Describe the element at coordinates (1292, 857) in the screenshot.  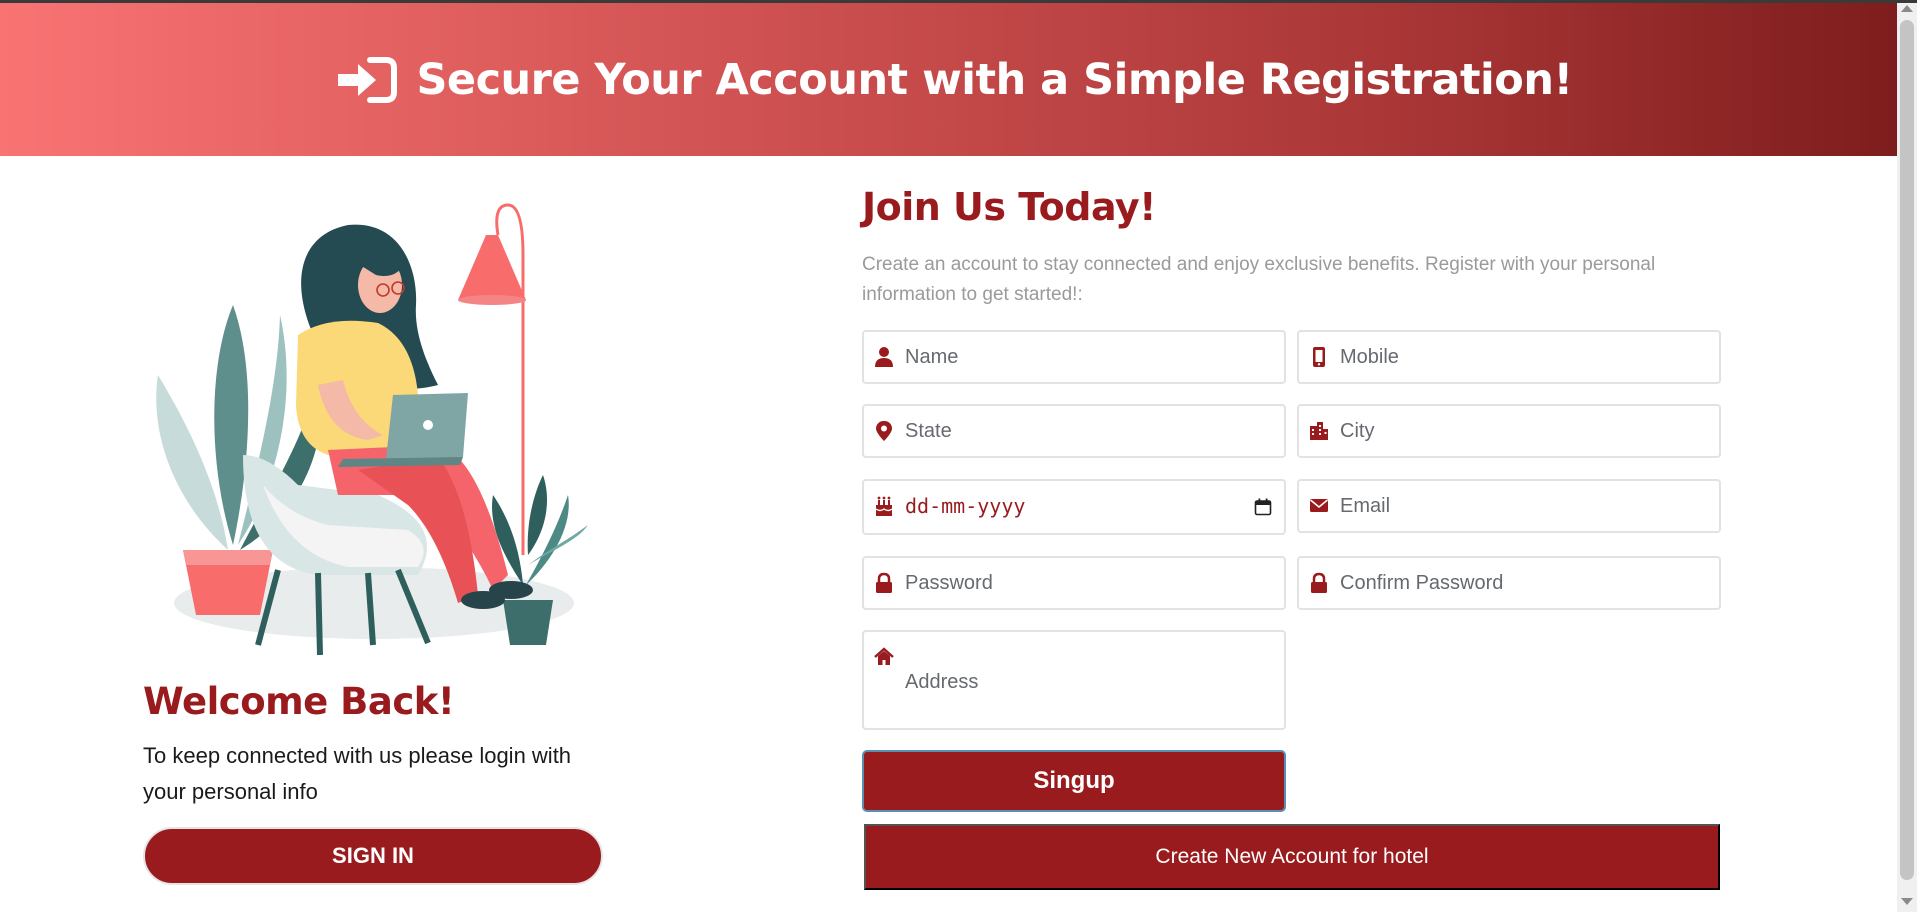
I see `create-hotel-account-button: Create New Account for hotel` at that location.